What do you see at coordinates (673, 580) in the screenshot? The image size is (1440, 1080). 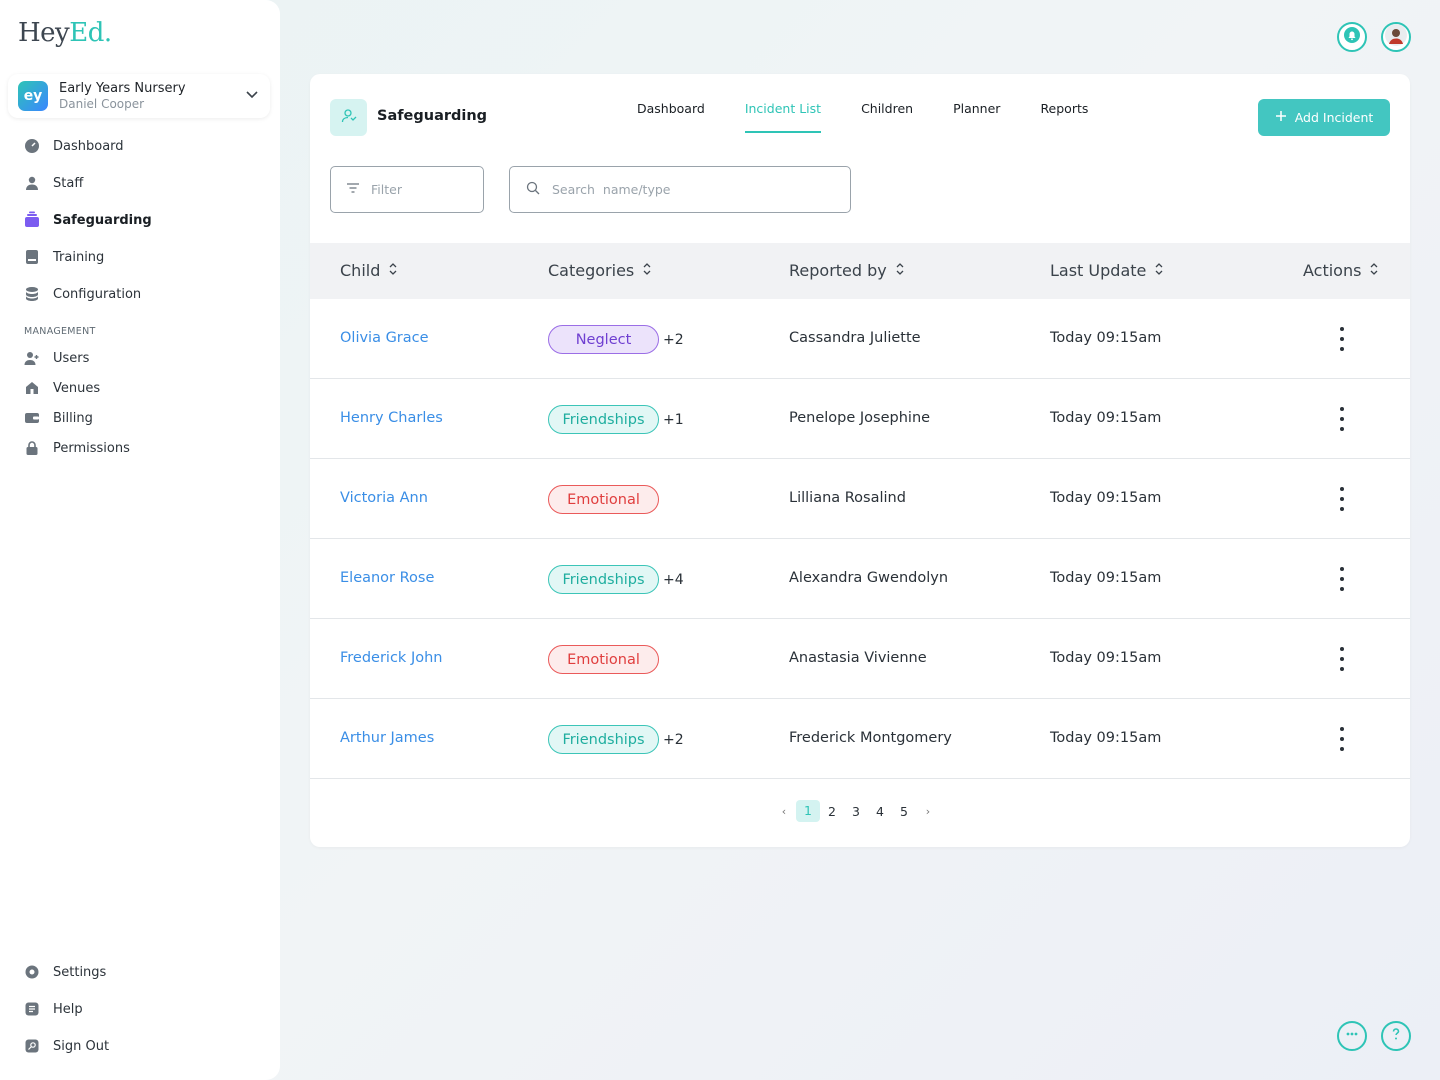 I see `extra-categories-count: +4` at bounding box center [673, 580].